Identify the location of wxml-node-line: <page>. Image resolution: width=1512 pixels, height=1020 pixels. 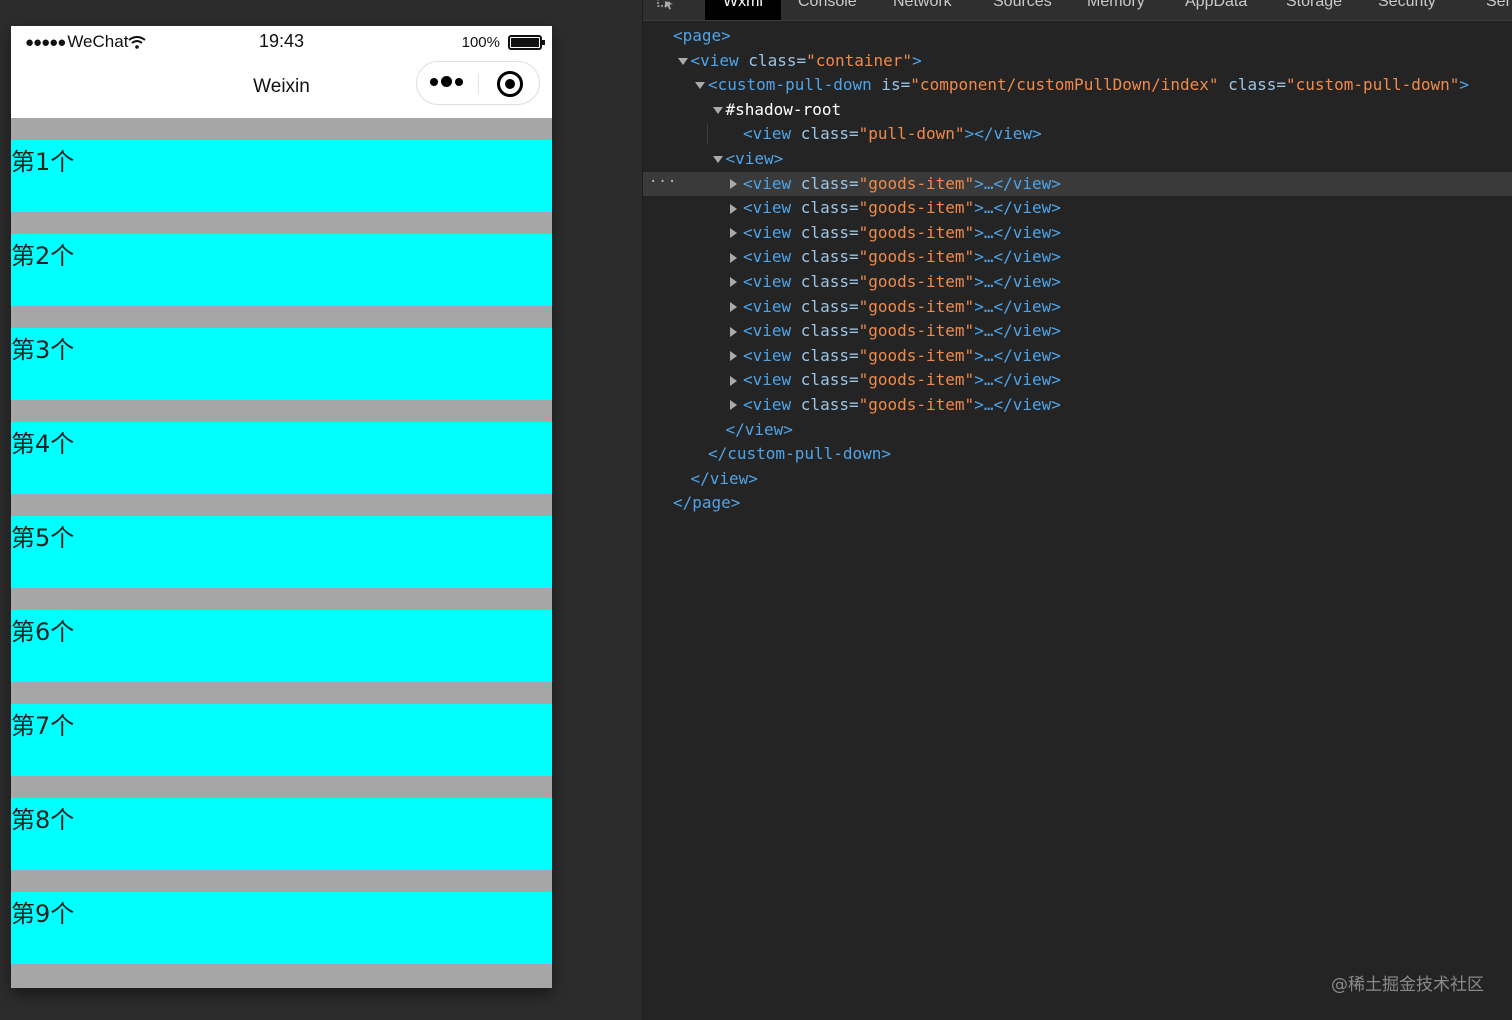
(1077, 36).